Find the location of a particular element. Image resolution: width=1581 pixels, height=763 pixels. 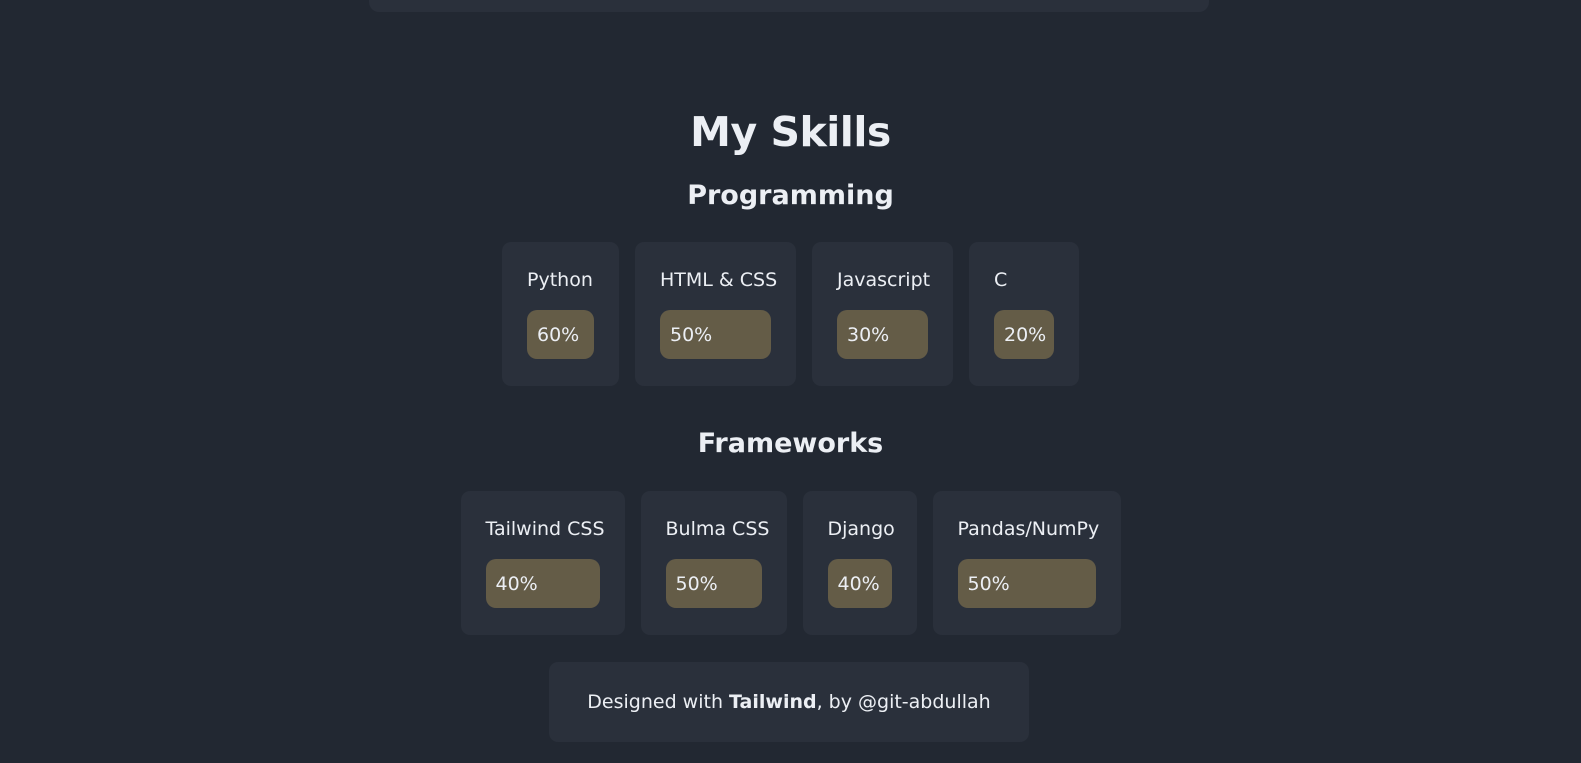

skill-name: HTML & CSS is located at coordinates (719, 280).